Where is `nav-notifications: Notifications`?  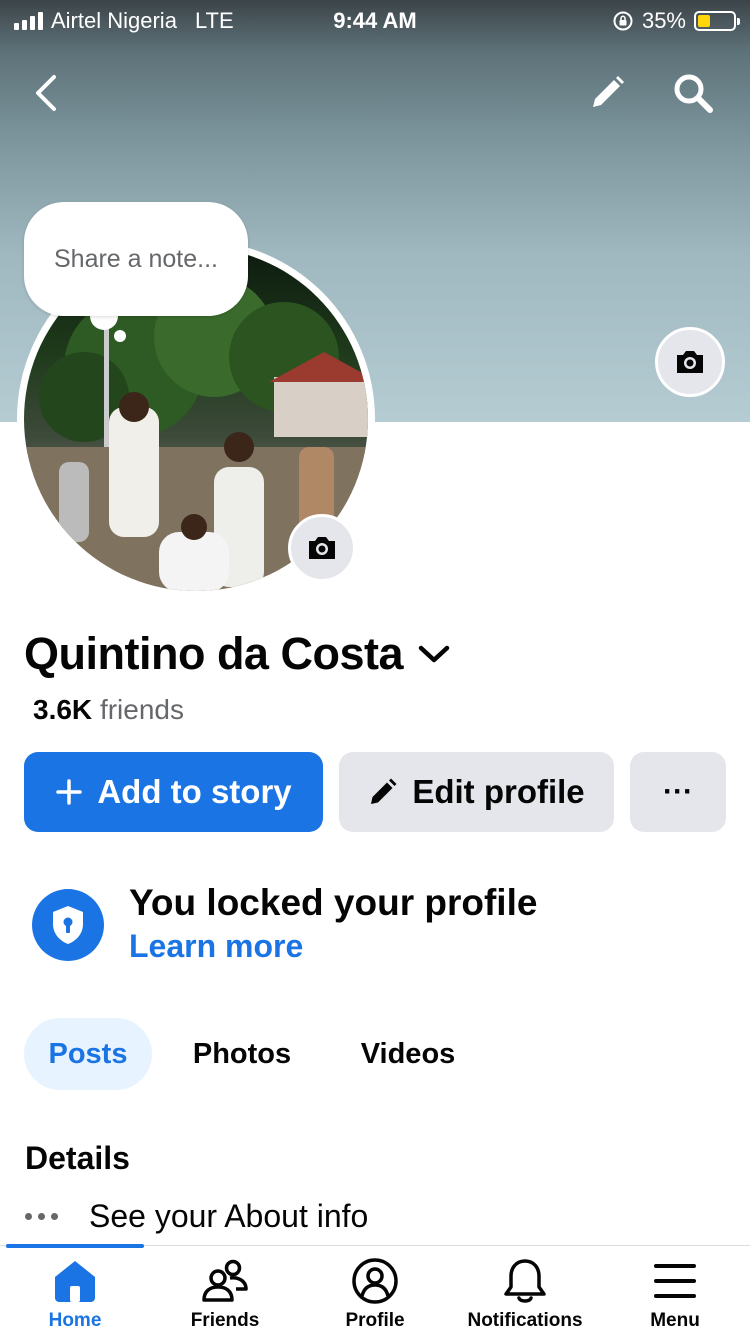
nav-notifications: Notifications is located at coordinates (525, 1294).